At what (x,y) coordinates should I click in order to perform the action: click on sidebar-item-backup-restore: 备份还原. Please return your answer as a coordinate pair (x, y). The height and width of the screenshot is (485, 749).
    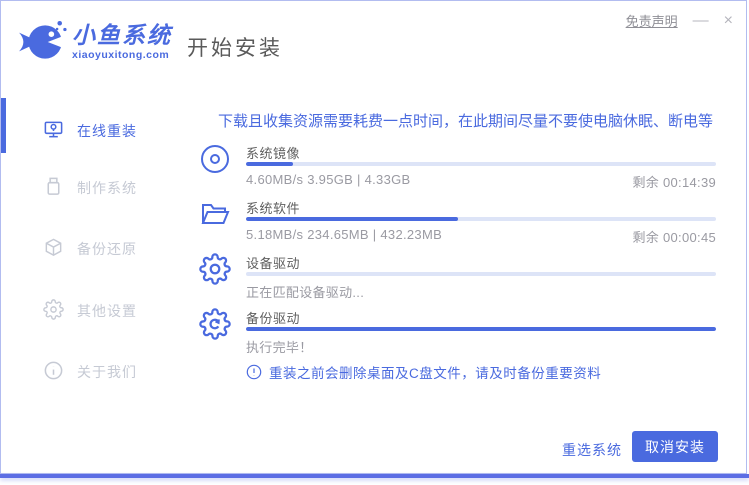
    Looking at the image, I should click on (90, 249).